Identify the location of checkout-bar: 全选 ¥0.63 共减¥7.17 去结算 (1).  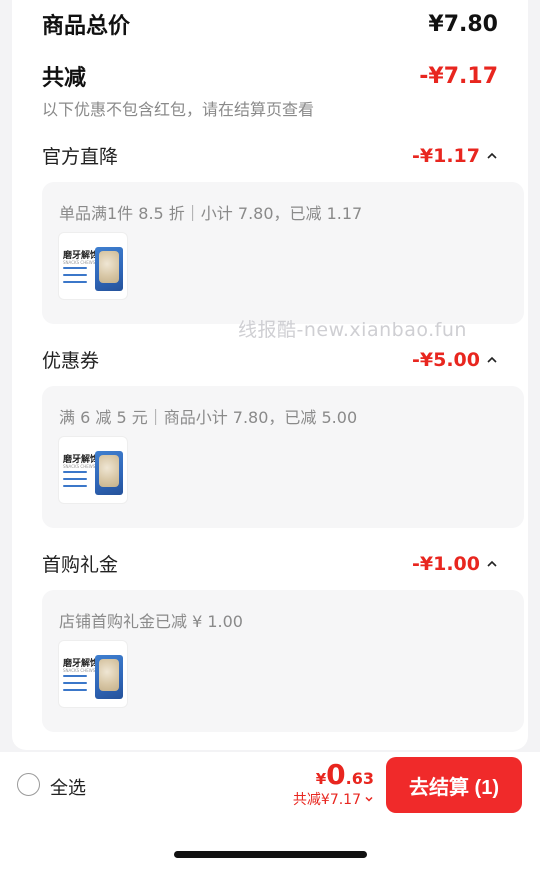
(270, 785).